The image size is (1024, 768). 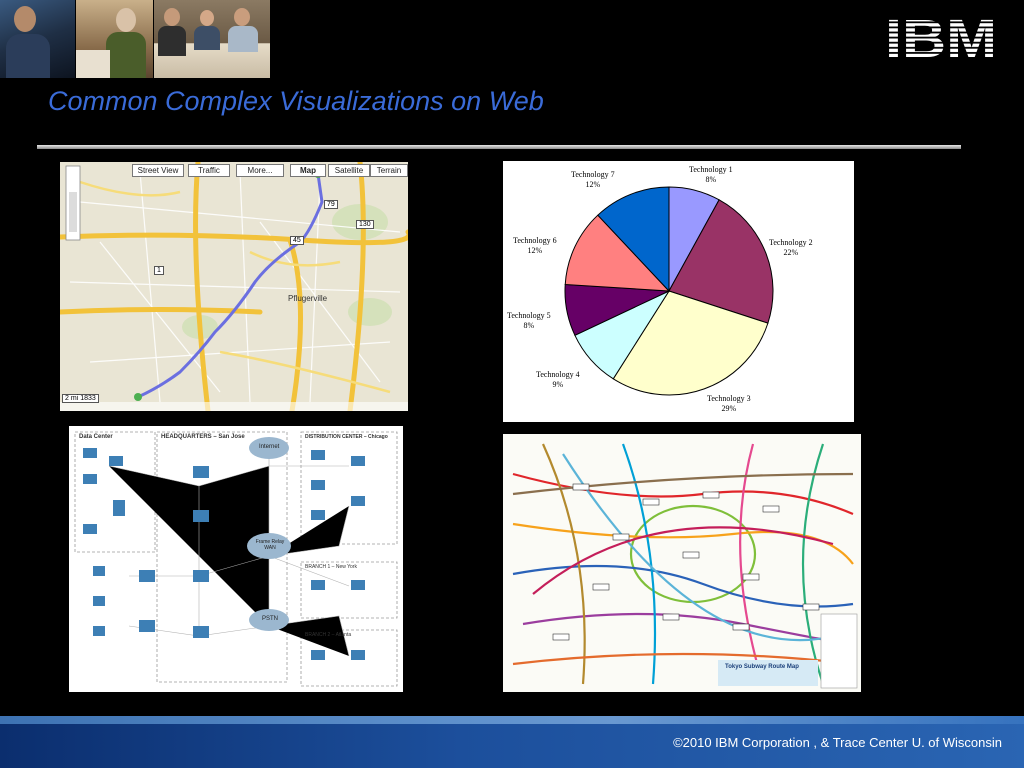 I want to click on traffic-button: Traffic, so click(x=209, y=170).